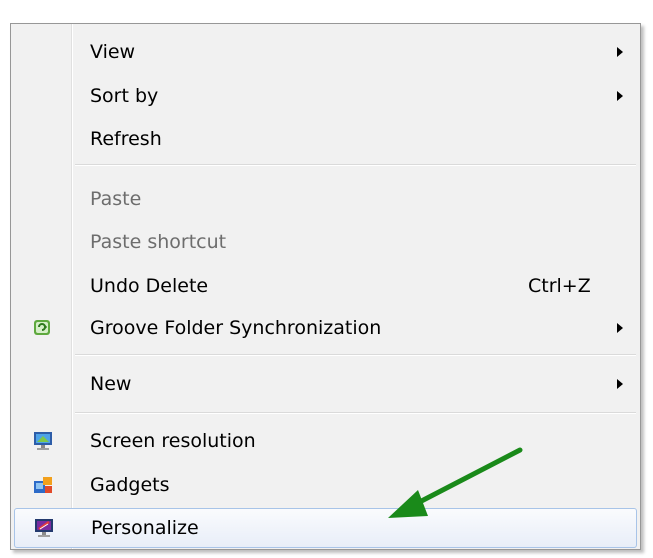 This screenshot has height=558, width=653. I want to click on personalize-icon, so click(44, 528).